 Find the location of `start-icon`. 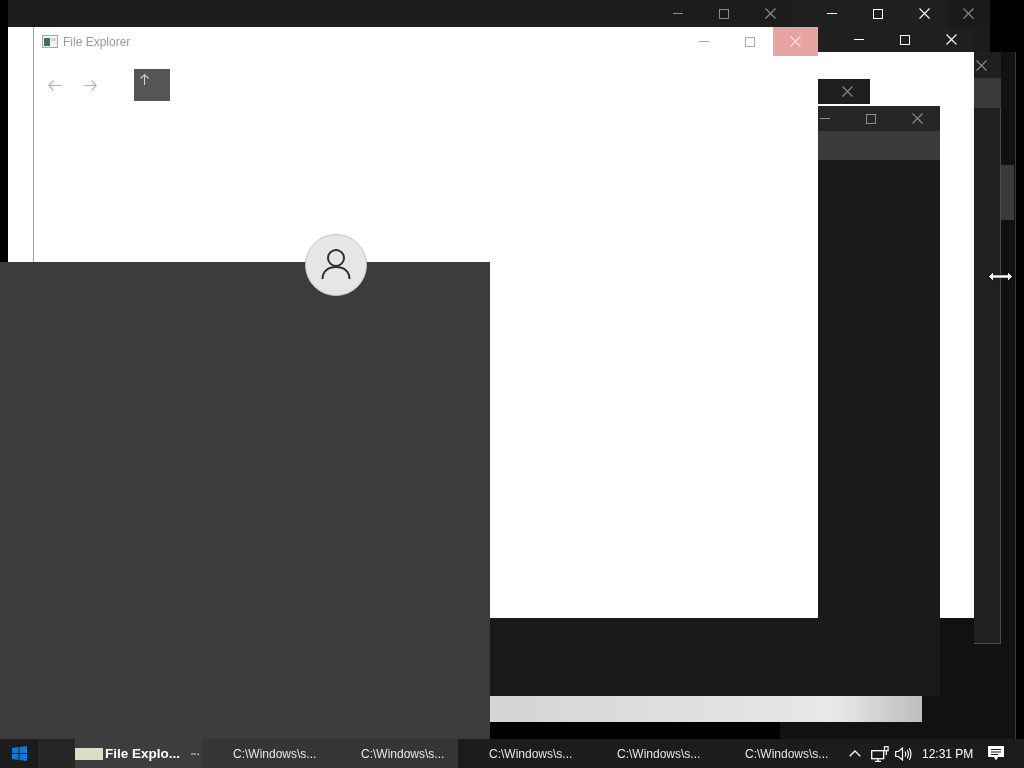

start-icon is located at coordinates (19, 753).